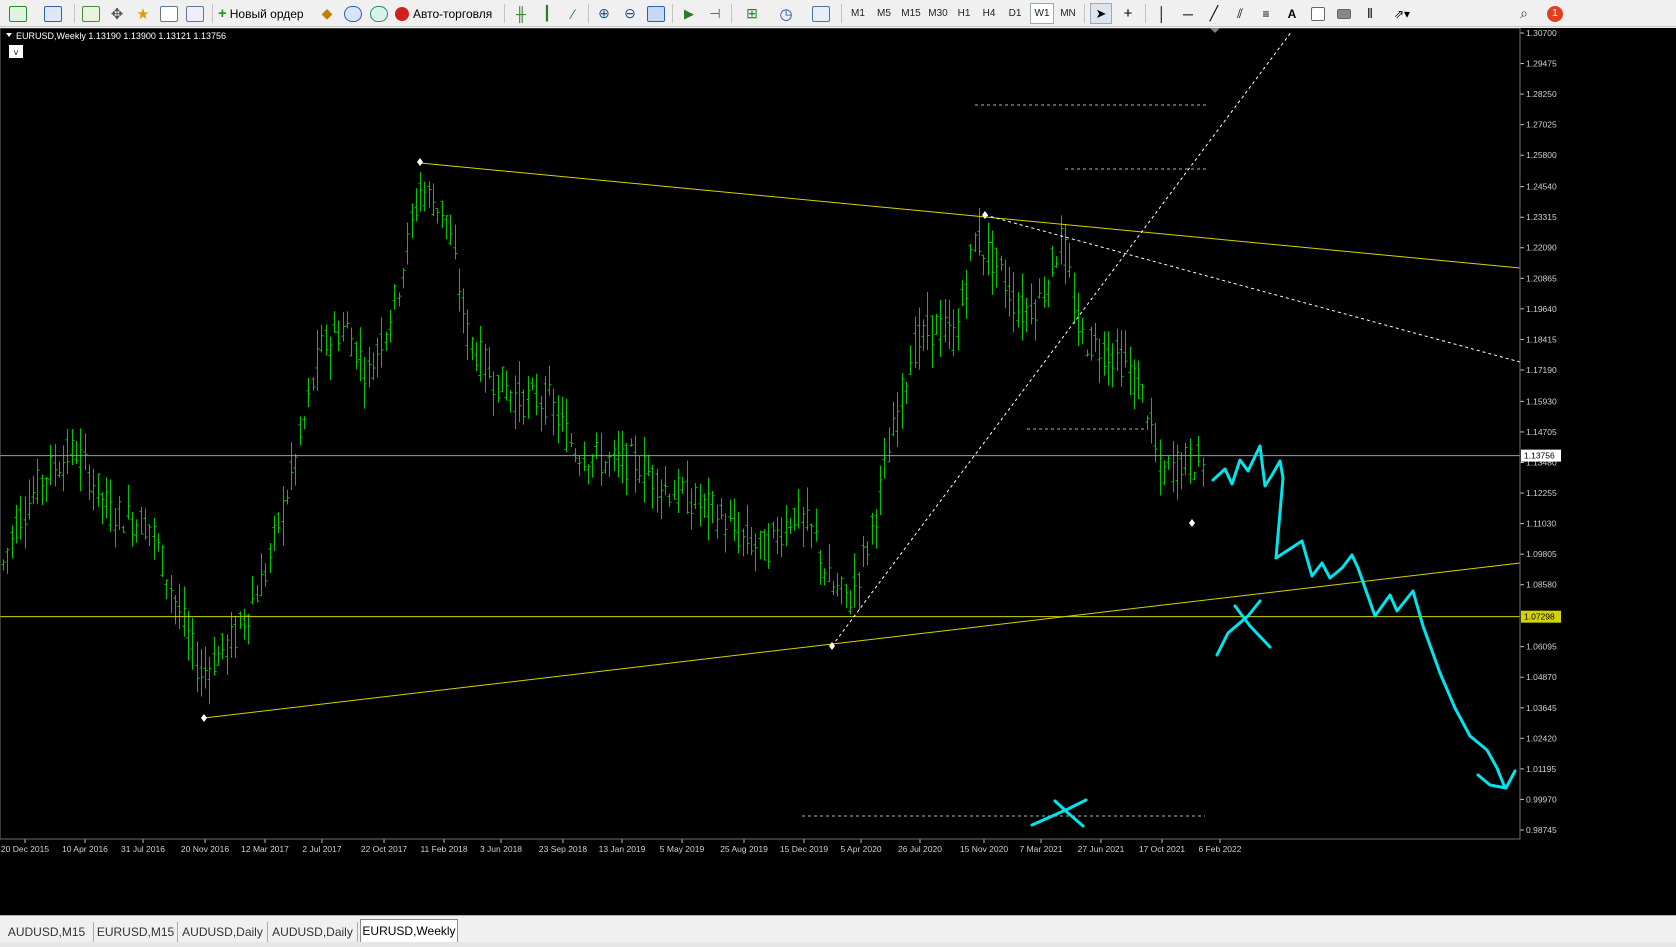 This screenshot has width=1676, height=947. I want to click on market-watch-icon, so click(91, 13).